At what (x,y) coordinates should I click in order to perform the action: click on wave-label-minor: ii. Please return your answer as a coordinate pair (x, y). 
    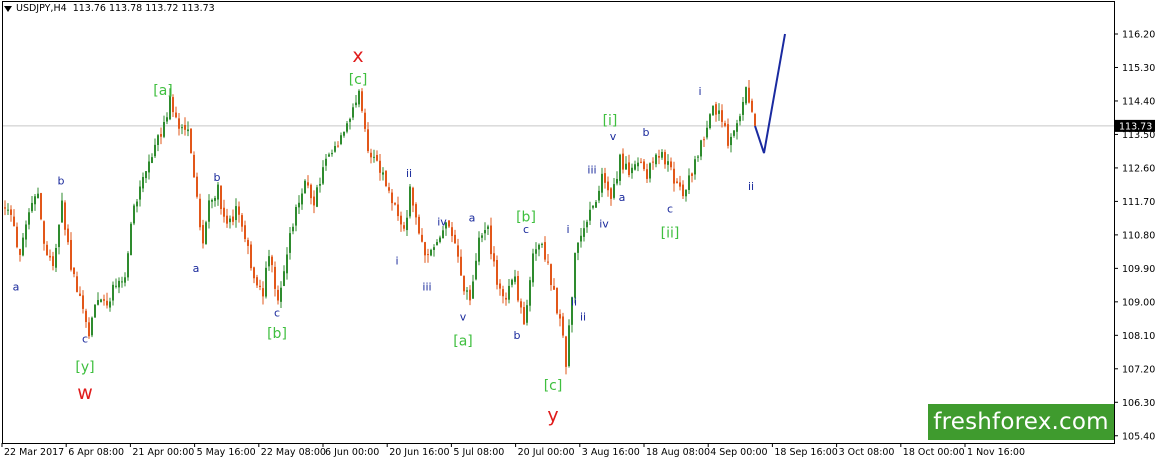
    Looking at the image, I should click on (409, 173).